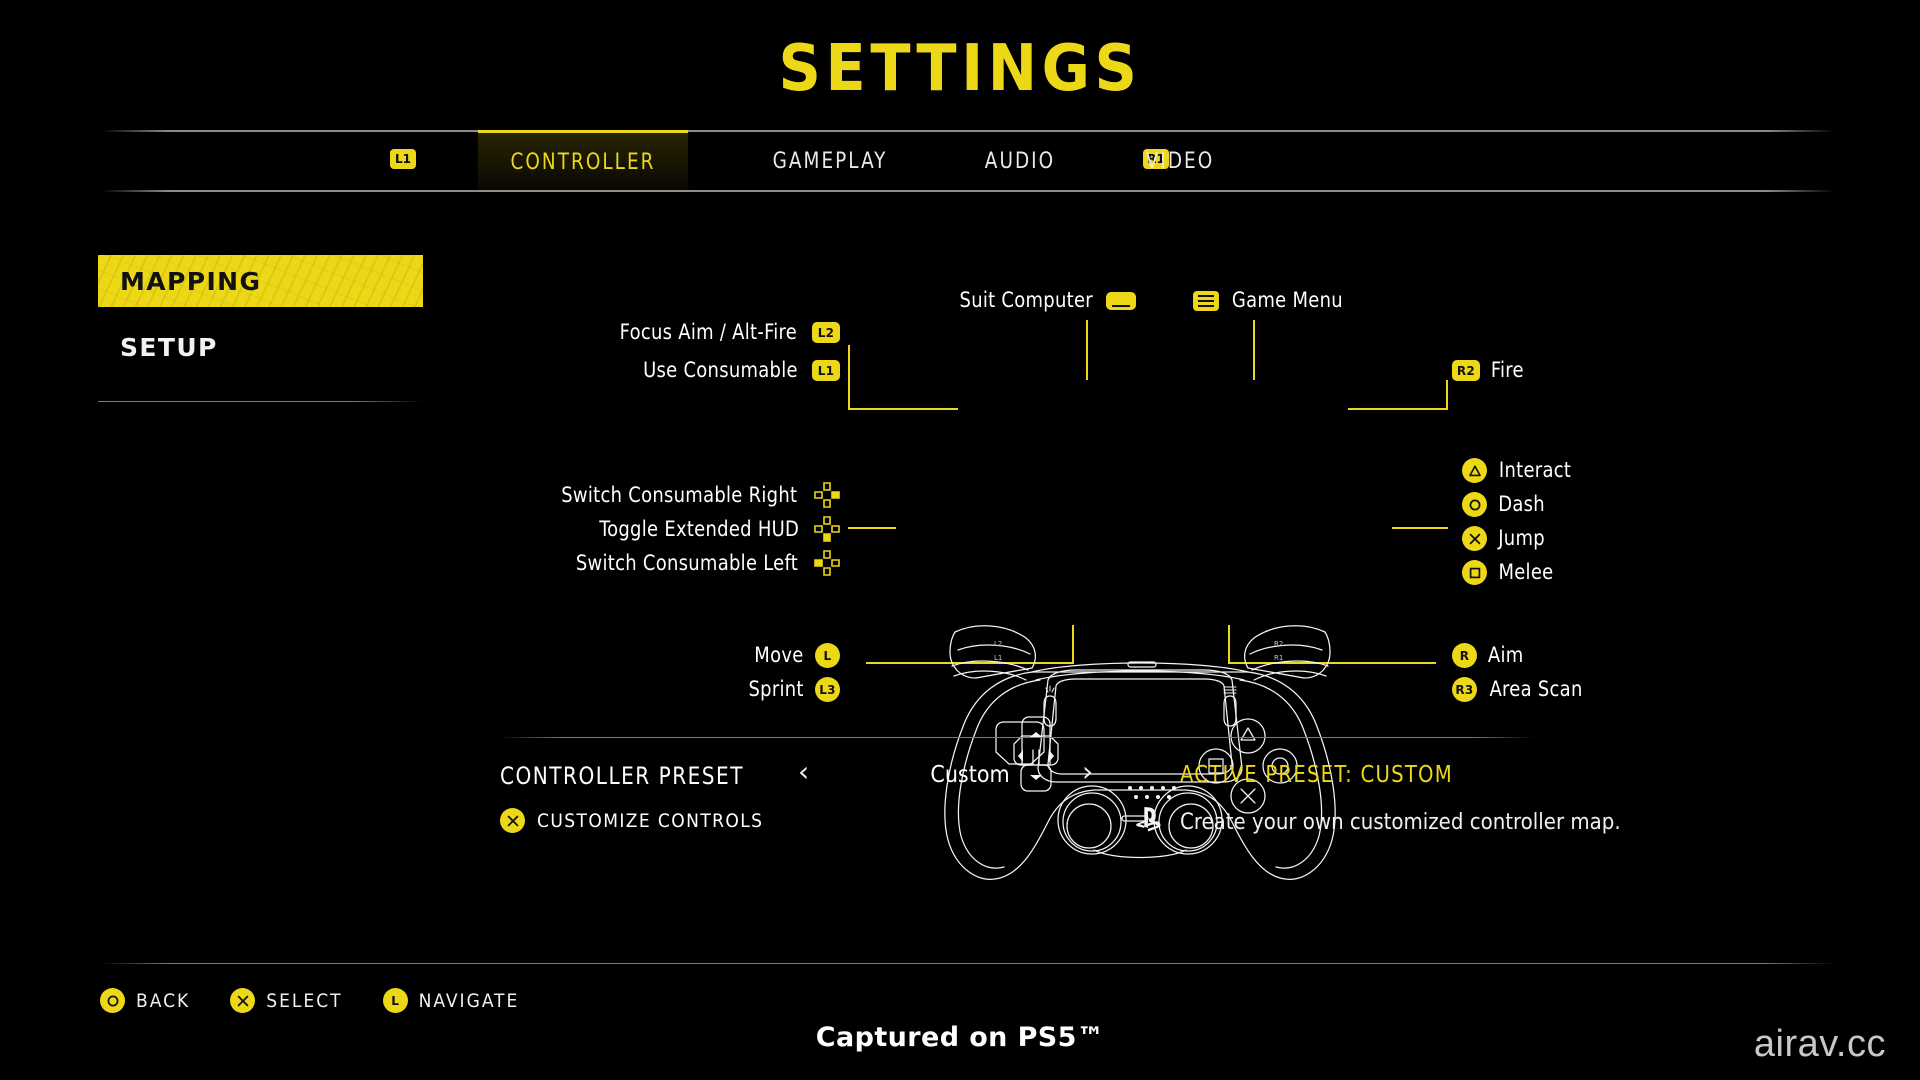  What do you see at coordinates (163, 1000) in the screenshot?
I see `footer-action-back-label: BACK` at bounding box center [163, 1000].